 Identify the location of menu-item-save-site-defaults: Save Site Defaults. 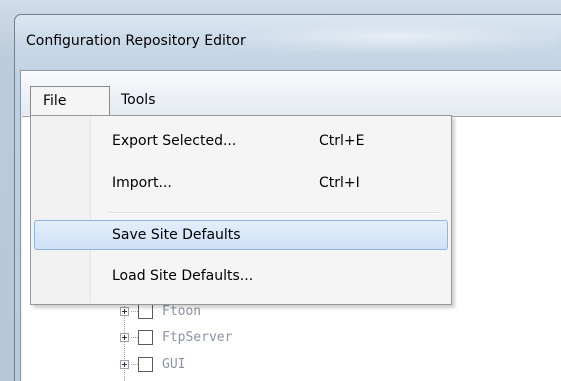
(241, 235).